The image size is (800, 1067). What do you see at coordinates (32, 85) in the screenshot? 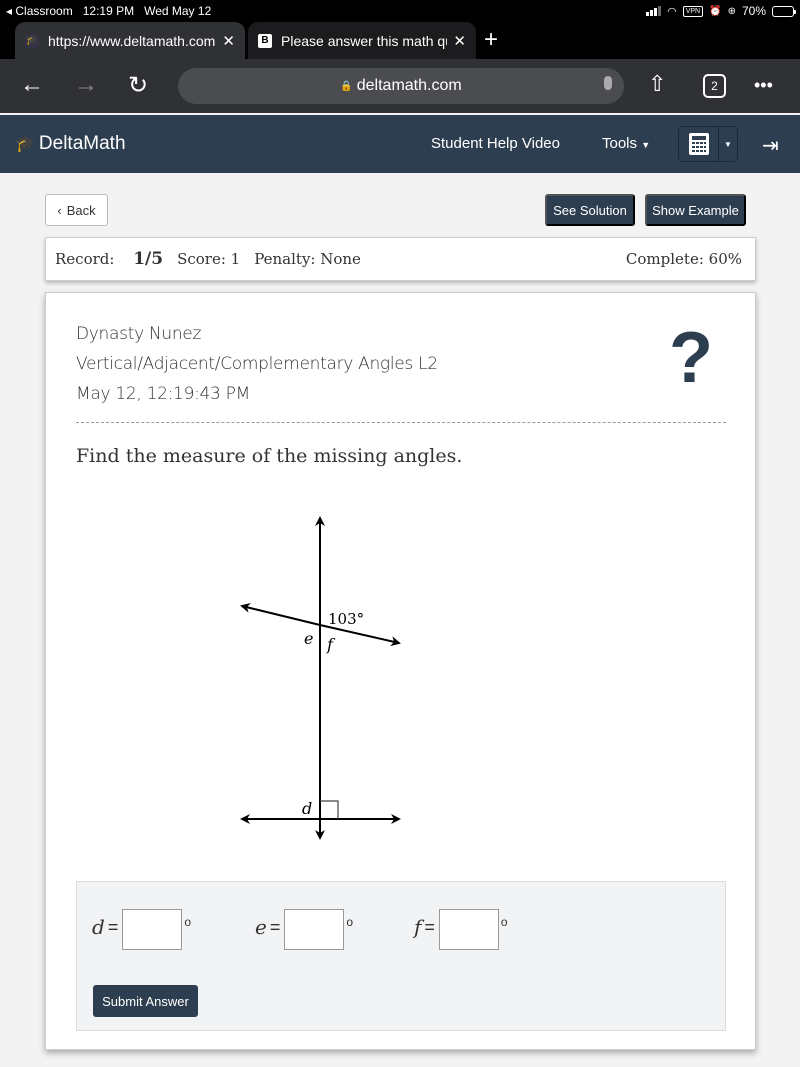
I see `back-arrow-icon: ←` at bounding box center [32, 85].